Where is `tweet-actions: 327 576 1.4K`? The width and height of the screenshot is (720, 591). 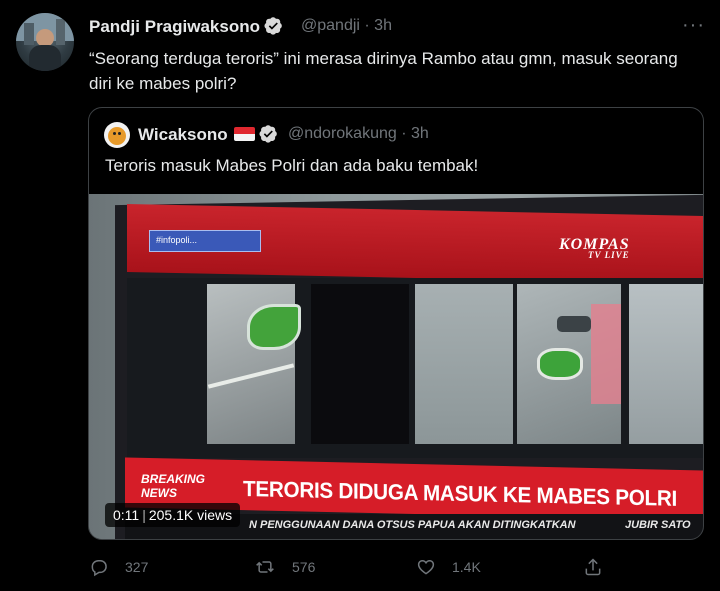 tweet-actions: 327 576 1.4K is located at coordinates (360, 568).